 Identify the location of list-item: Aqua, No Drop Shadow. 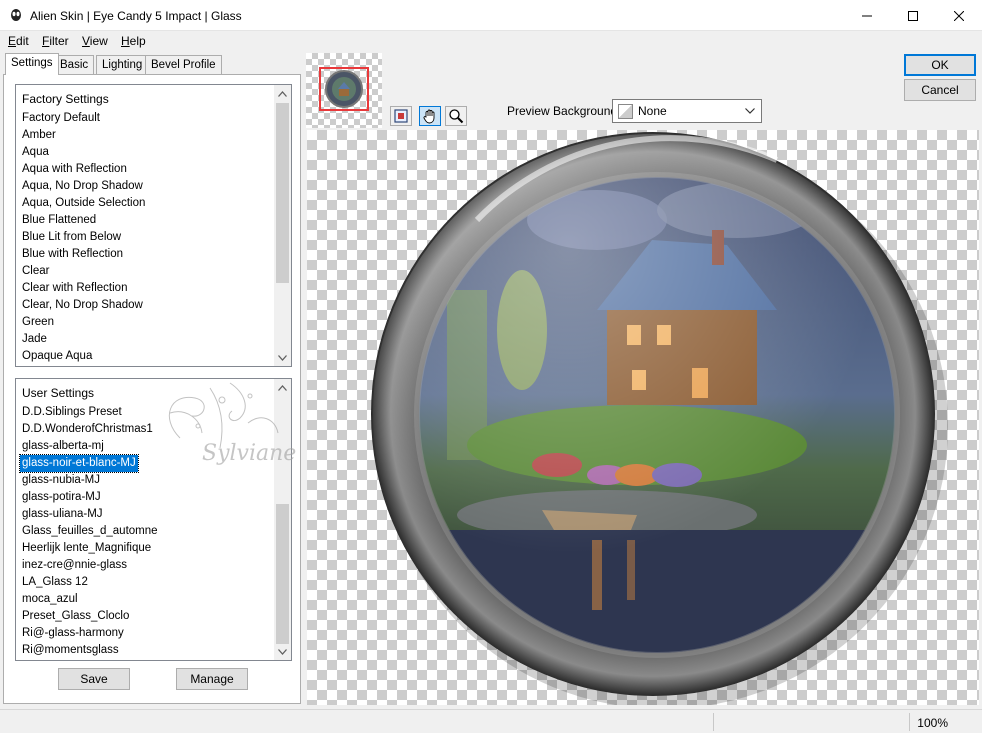
(81, 186).